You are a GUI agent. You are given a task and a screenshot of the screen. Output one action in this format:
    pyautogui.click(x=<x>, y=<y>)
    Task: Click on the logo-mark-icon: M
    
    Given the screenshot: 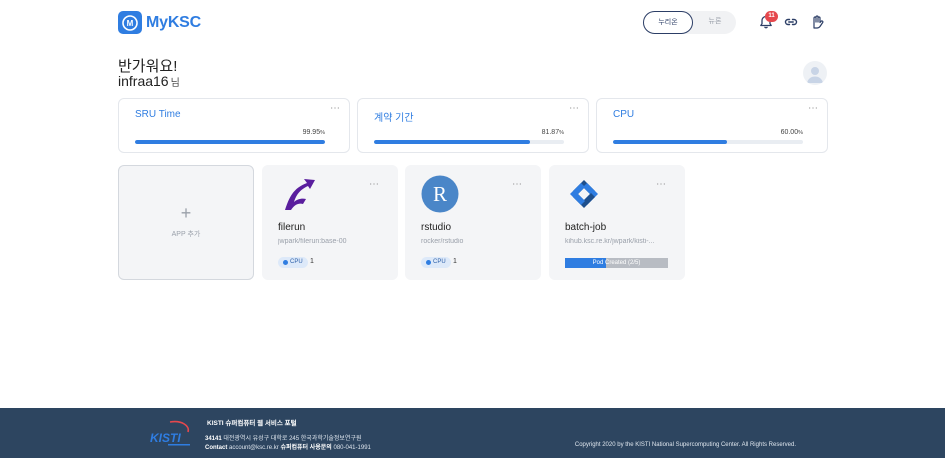 What is the action you would take?
    pyautogui.click(x=130, y=22)
    